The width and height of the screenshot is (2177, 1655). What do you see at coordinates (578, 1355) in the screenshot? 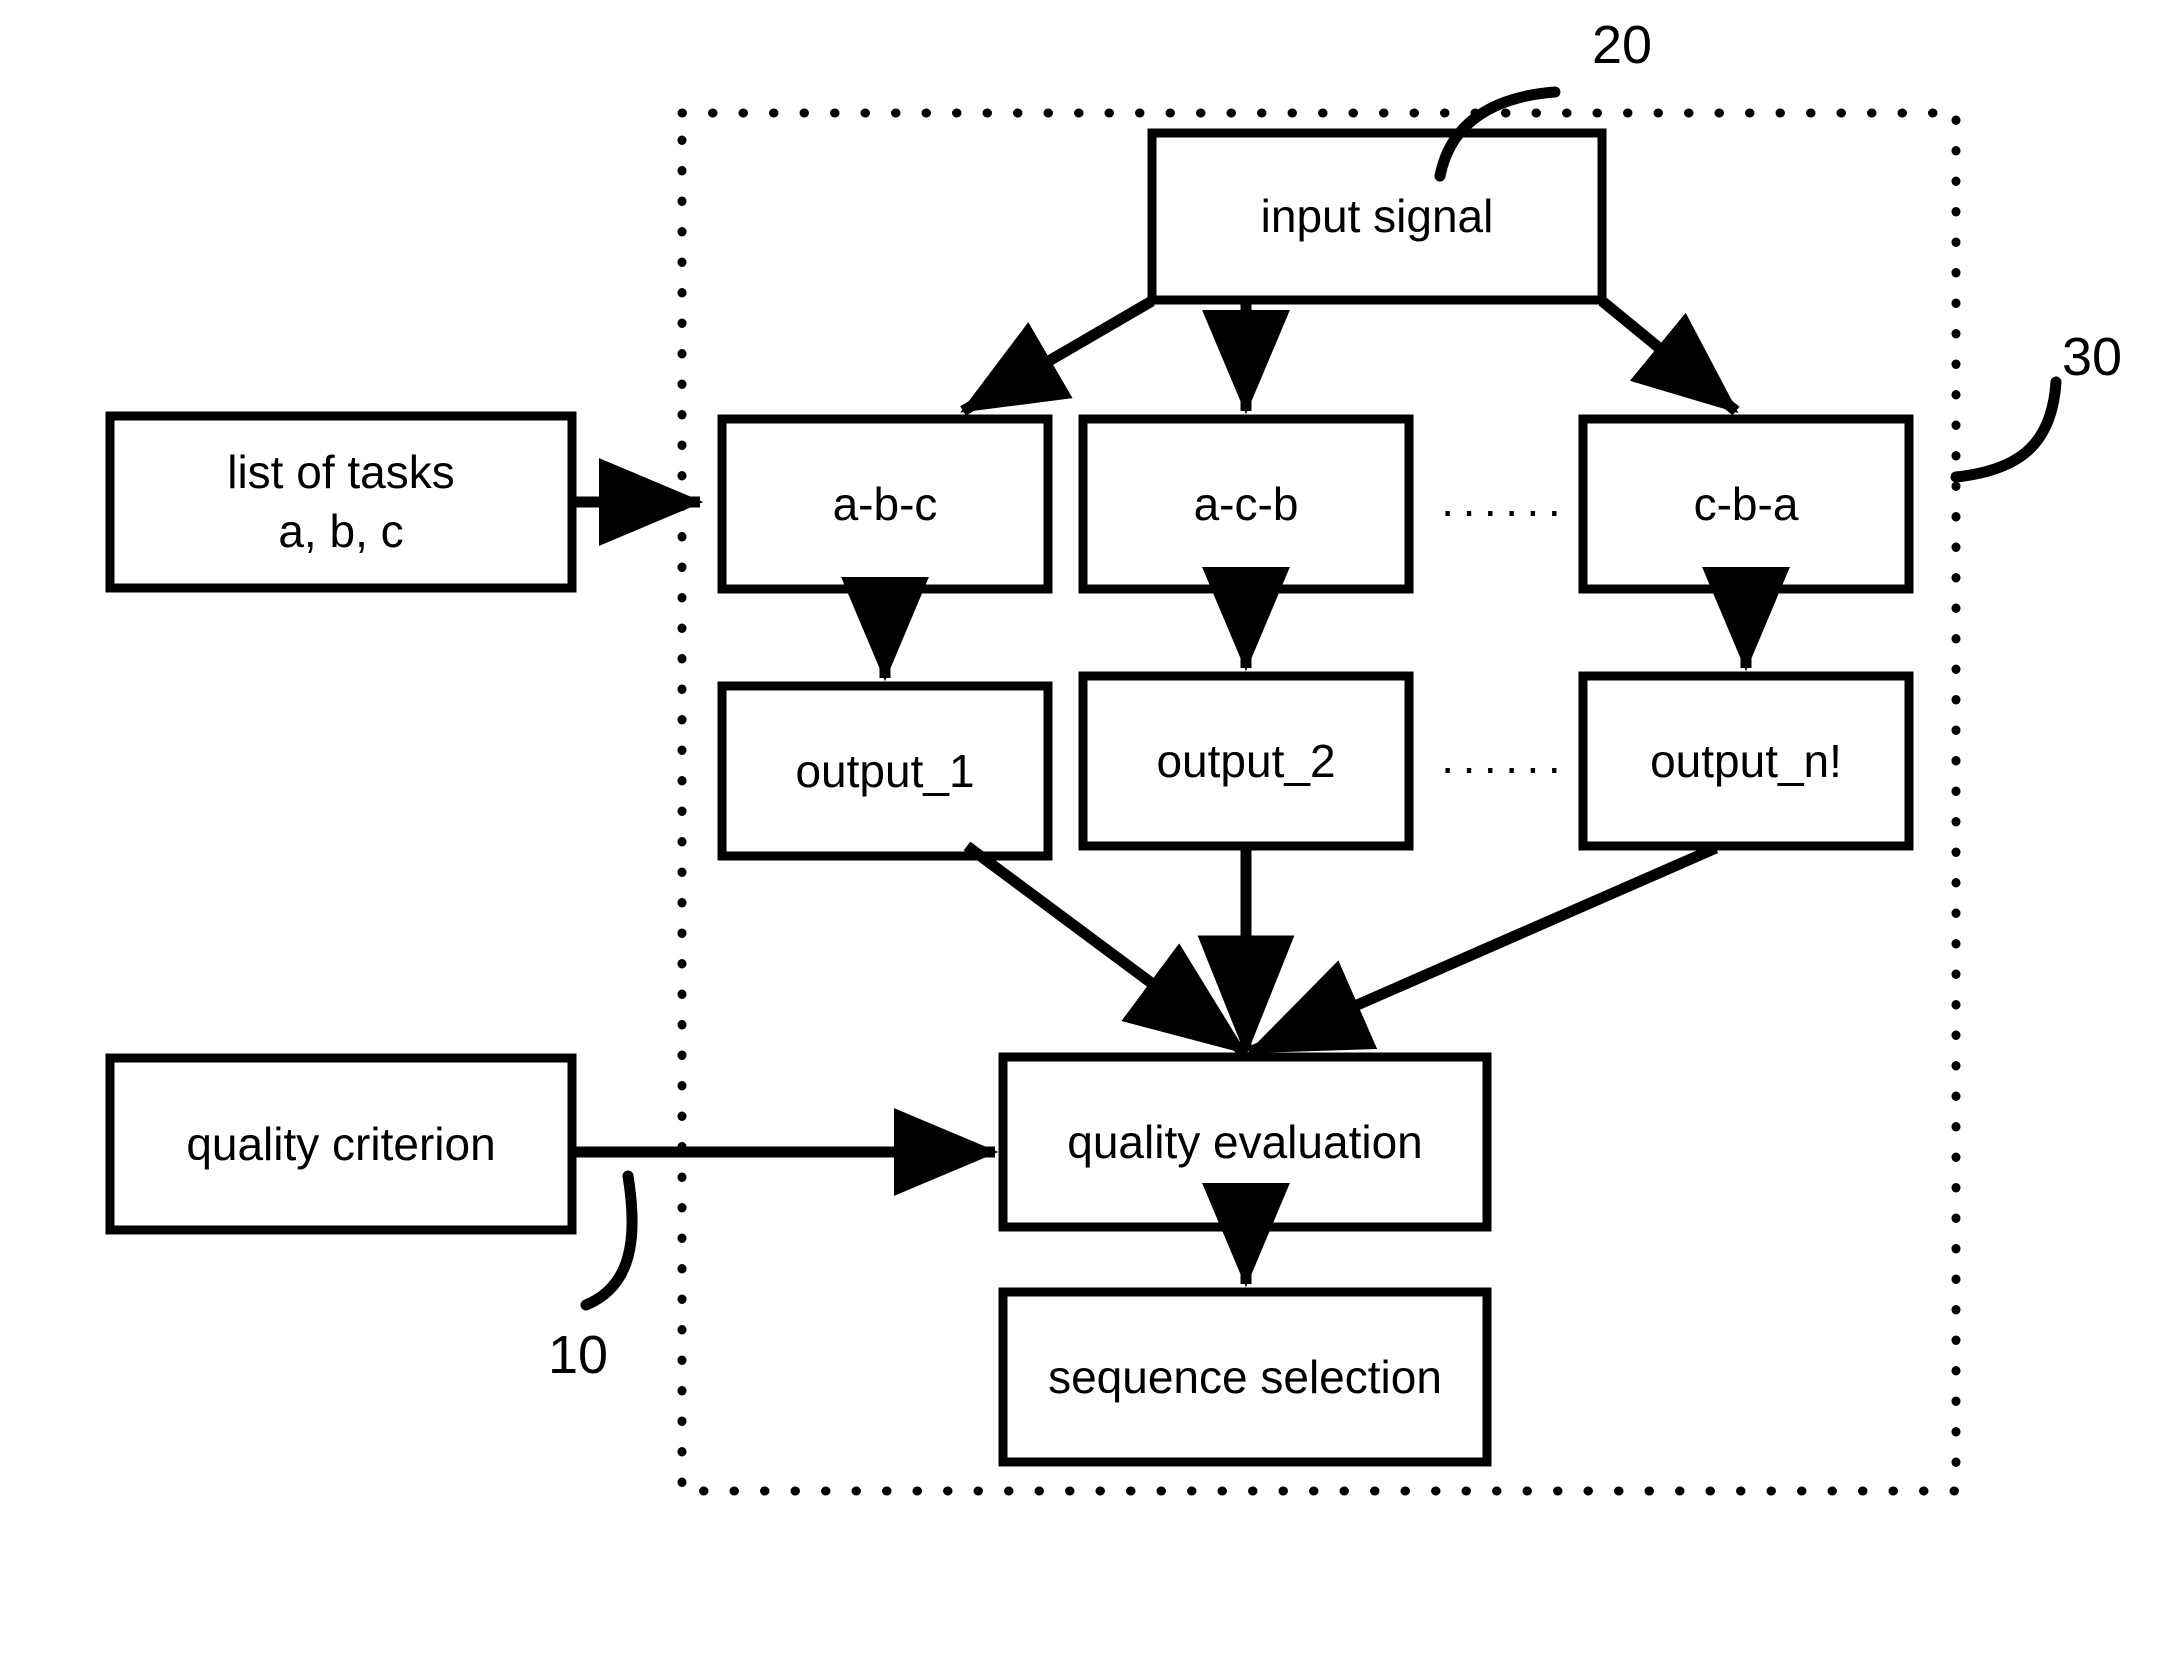
I see `reference-numeral-10: 10` at bounding box center [578, 1355].